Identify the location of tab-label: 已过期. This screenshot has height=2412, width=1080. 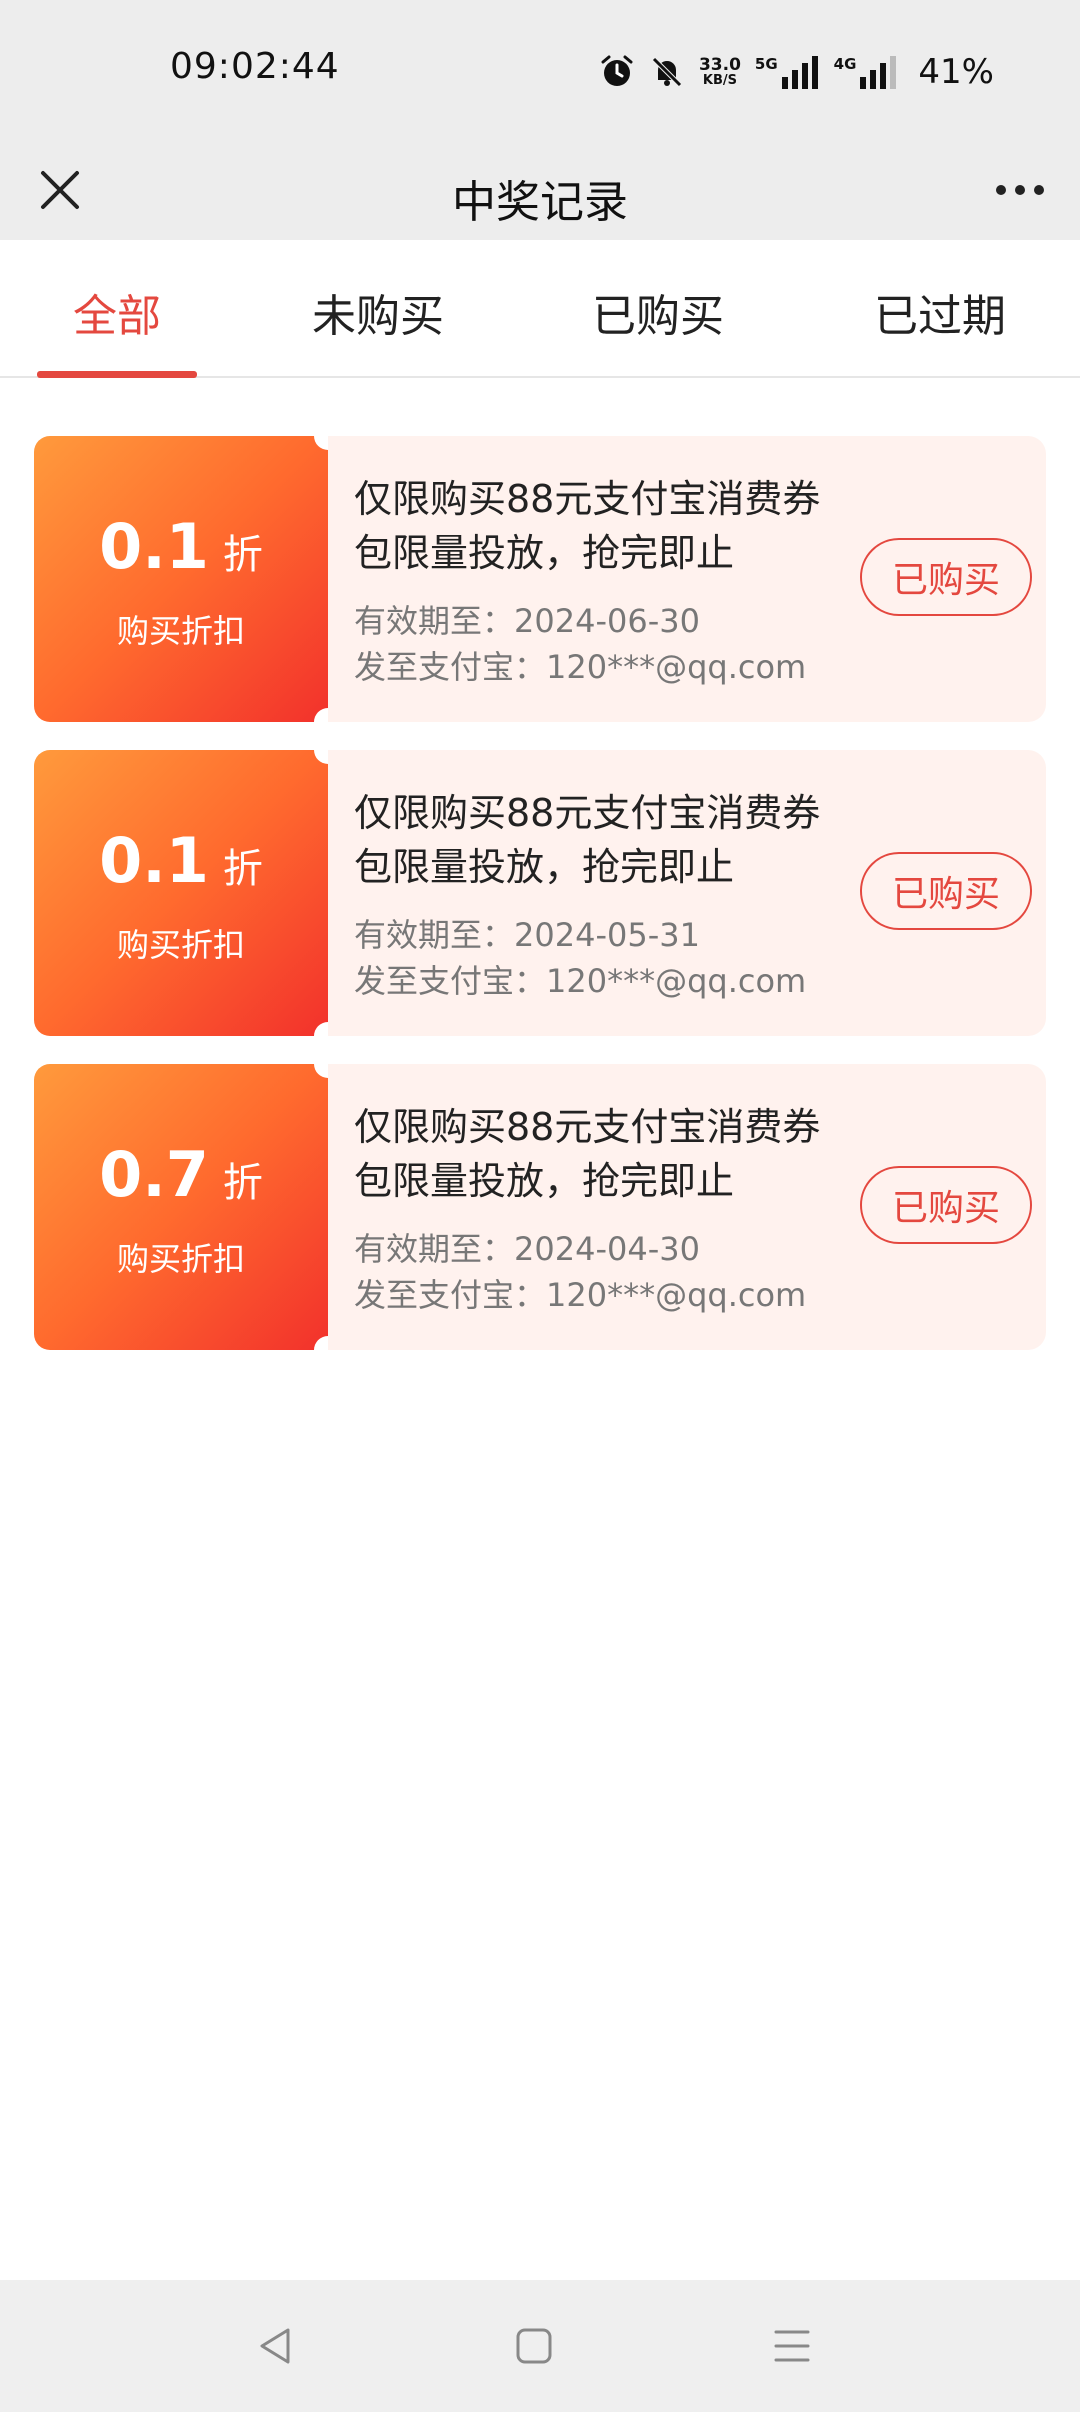
(940, 316).